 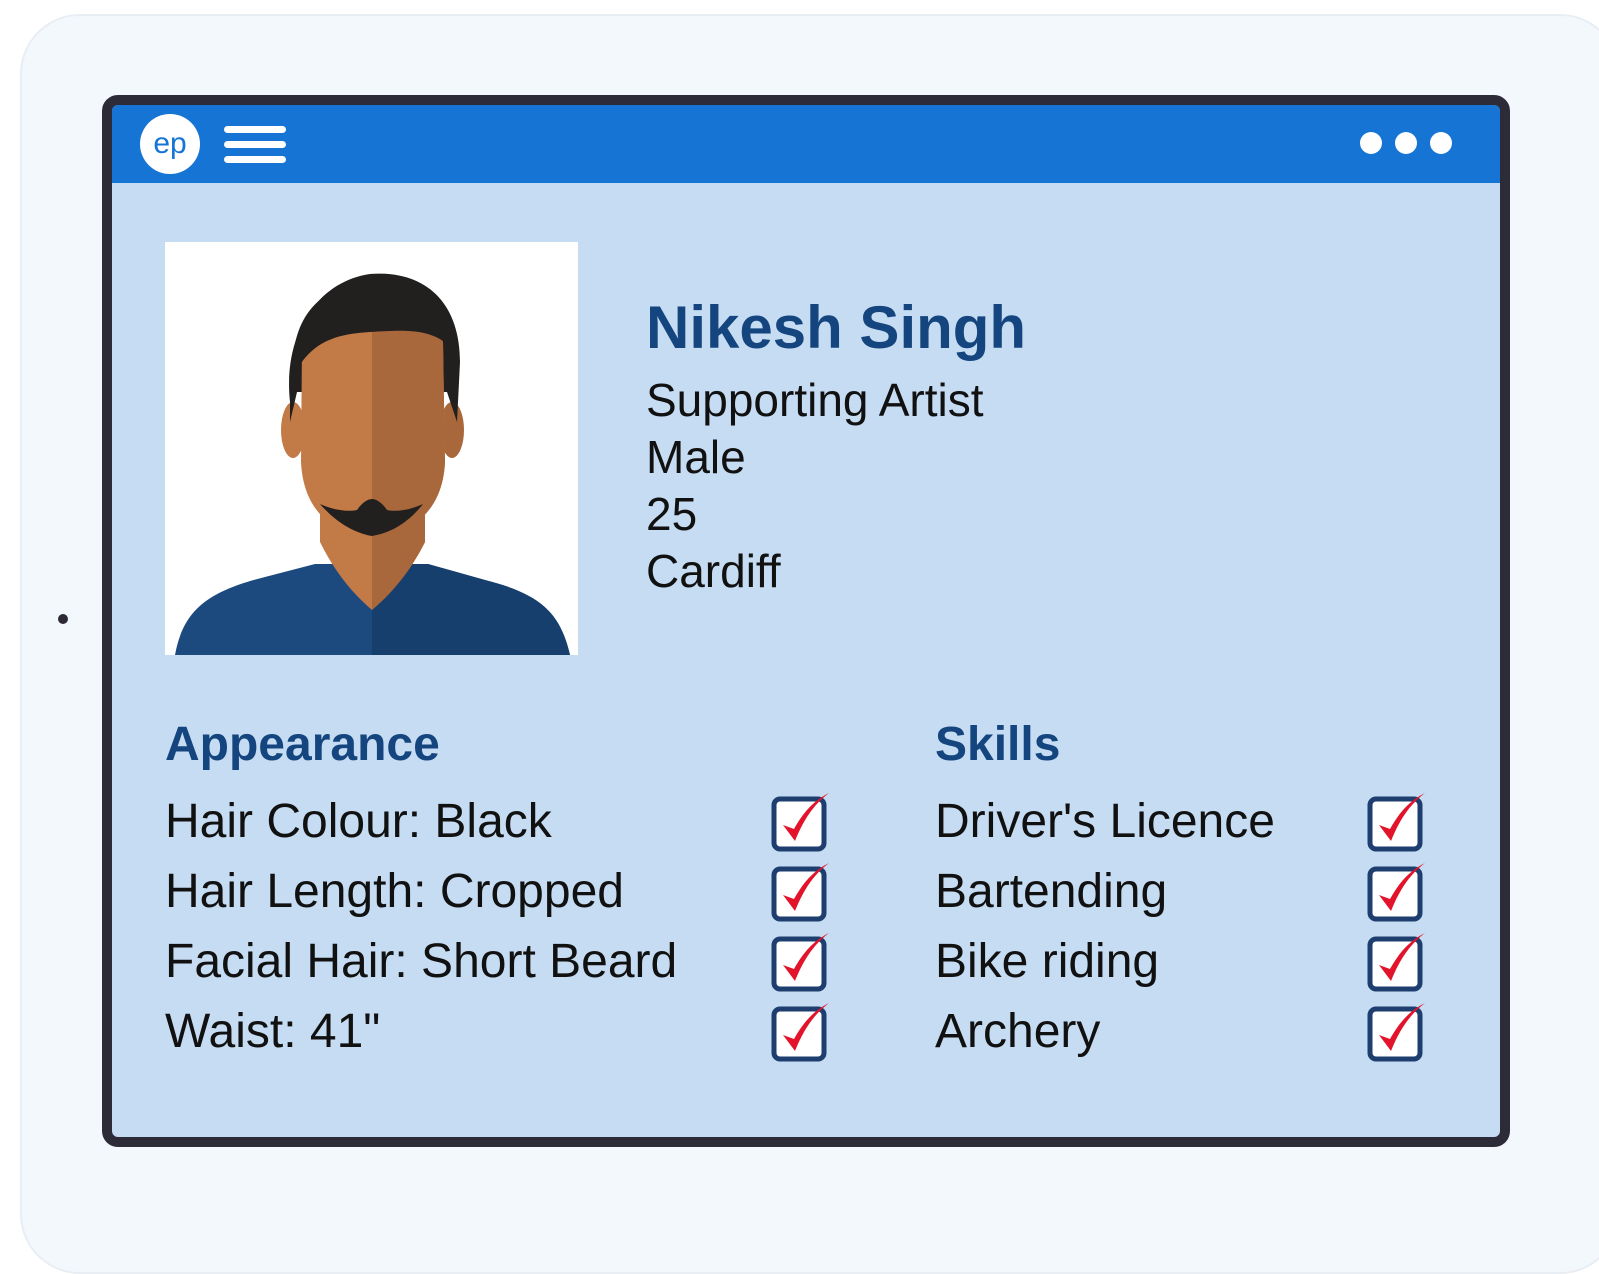 What do you see at coordinates (421, 961) in the screenshot?
I see `appearance-item-label: Facial Hair: Short Beard` at bounding box center [421, 961].